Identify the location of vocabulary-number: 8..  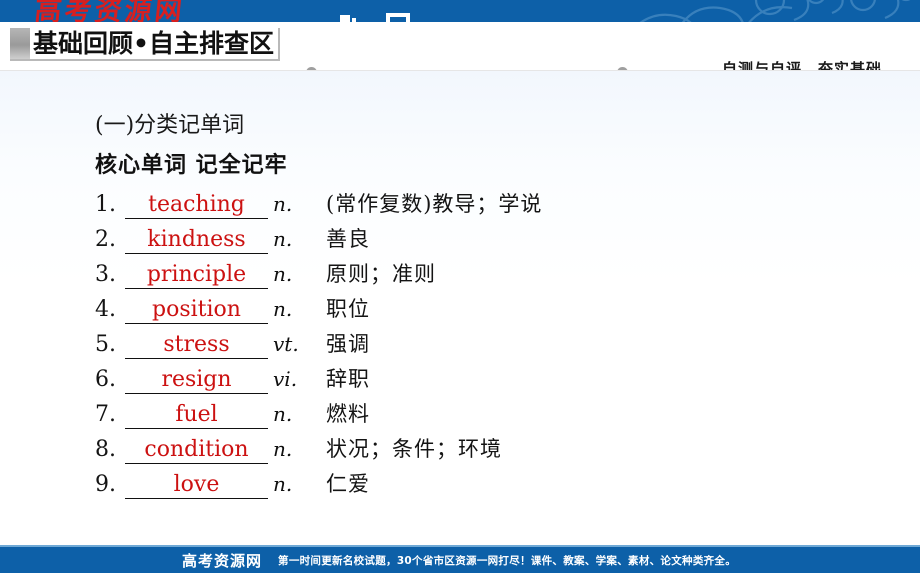
(105, 449).